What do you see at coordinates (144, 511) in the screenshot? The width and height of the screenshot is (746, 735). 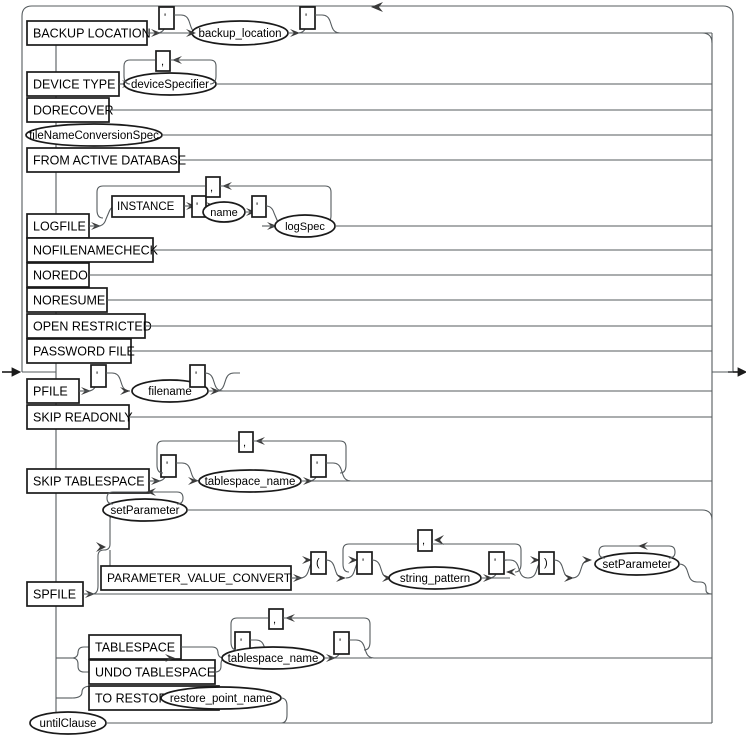 I see `nonterminal-setparameter-label-top: setParameter` at bounding box center [144, 511].